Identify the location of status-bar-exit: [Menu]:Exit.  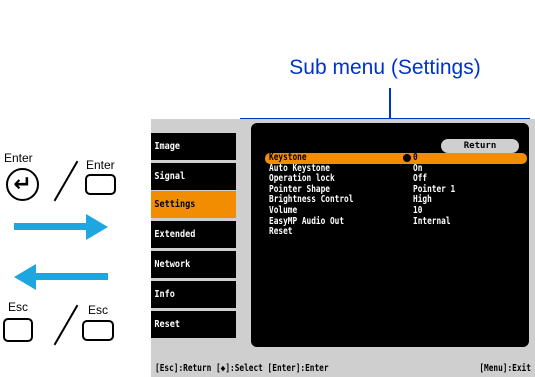
(505, 368).